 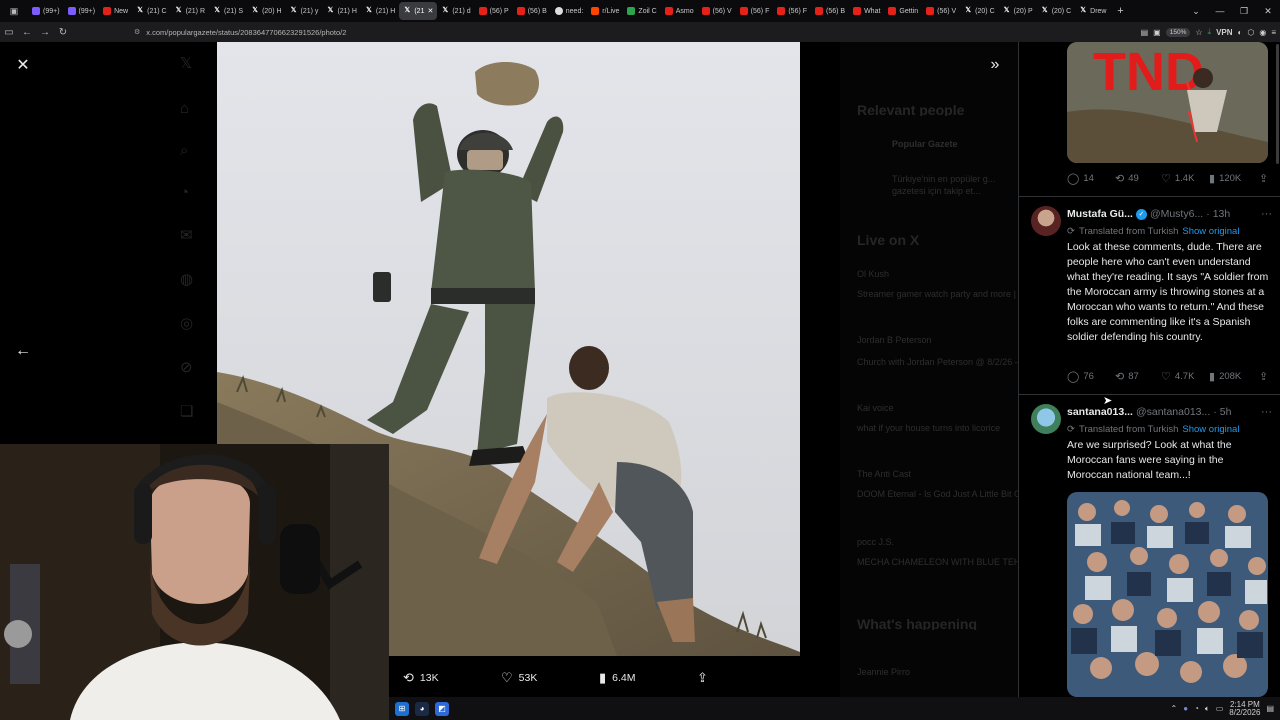 I want to click on tw-favicon-icon, so click(x=71, y=11).